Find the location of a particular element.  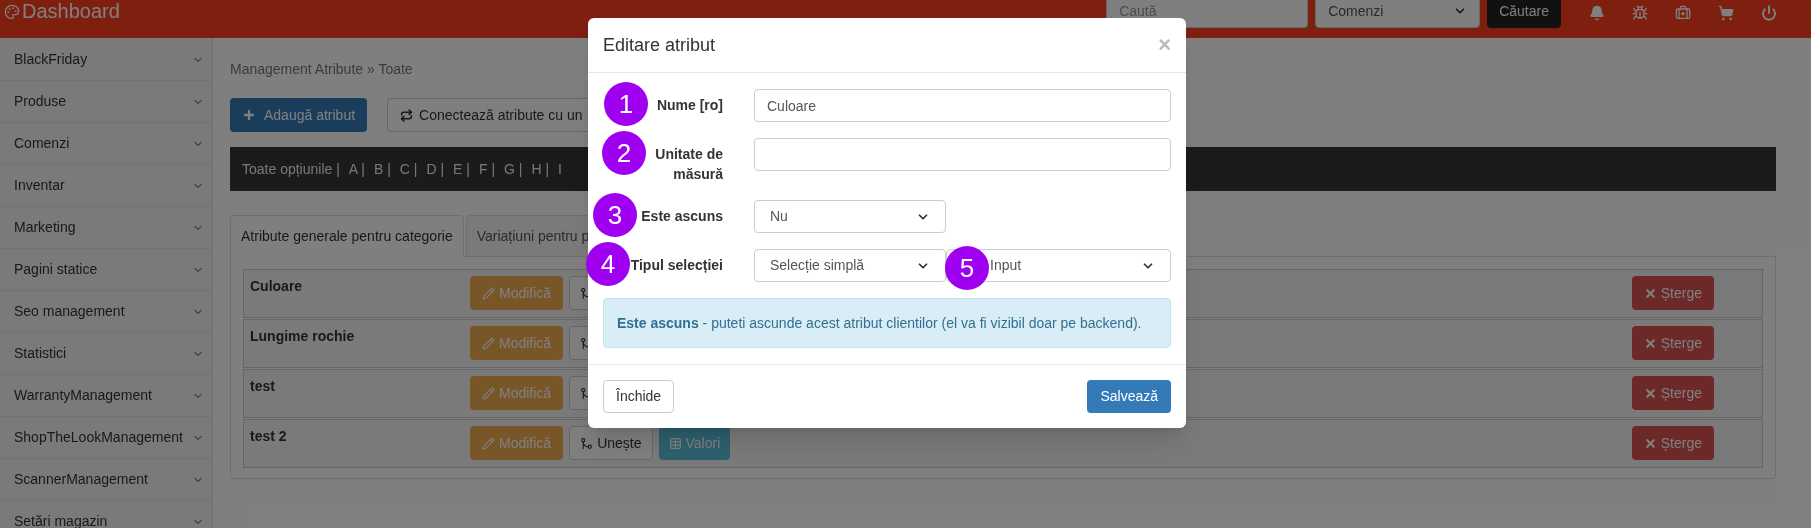

sidebar-item: Pagini statice is located at coordinates (106, 270).